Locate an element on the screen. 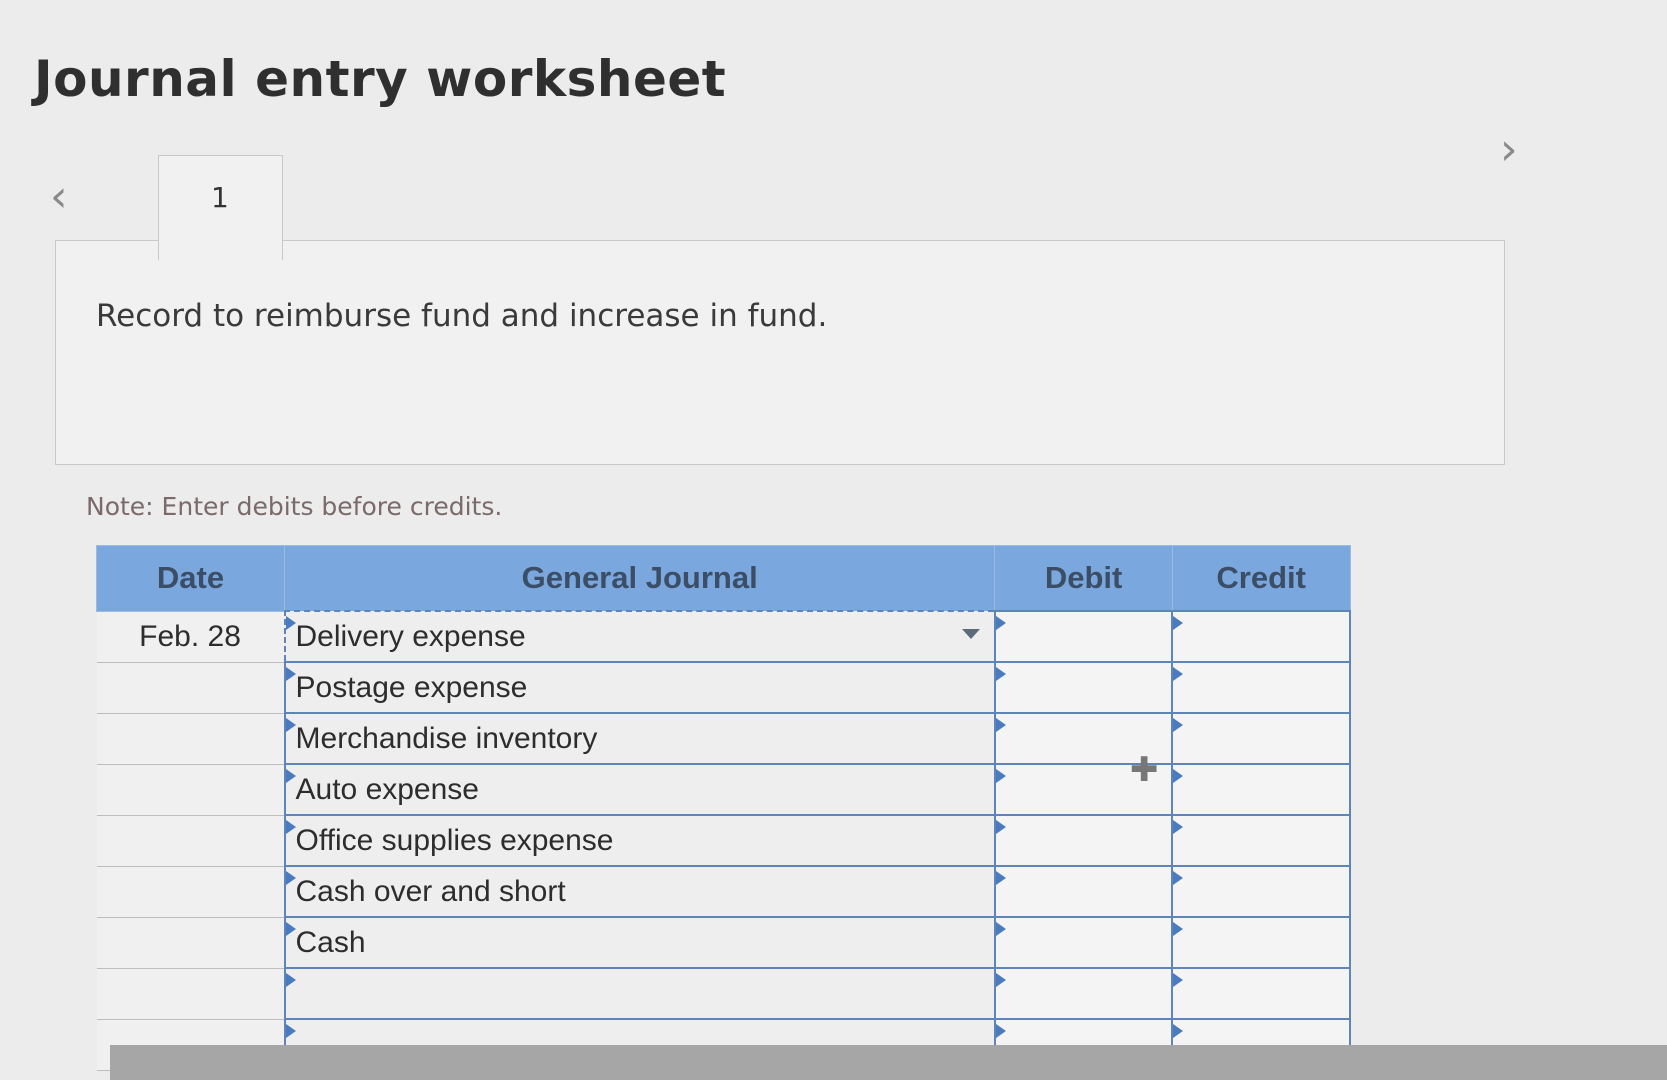 This screenshot has width=1667, height=1080. account-name: Auto expense is located at coordinates (387, 789).